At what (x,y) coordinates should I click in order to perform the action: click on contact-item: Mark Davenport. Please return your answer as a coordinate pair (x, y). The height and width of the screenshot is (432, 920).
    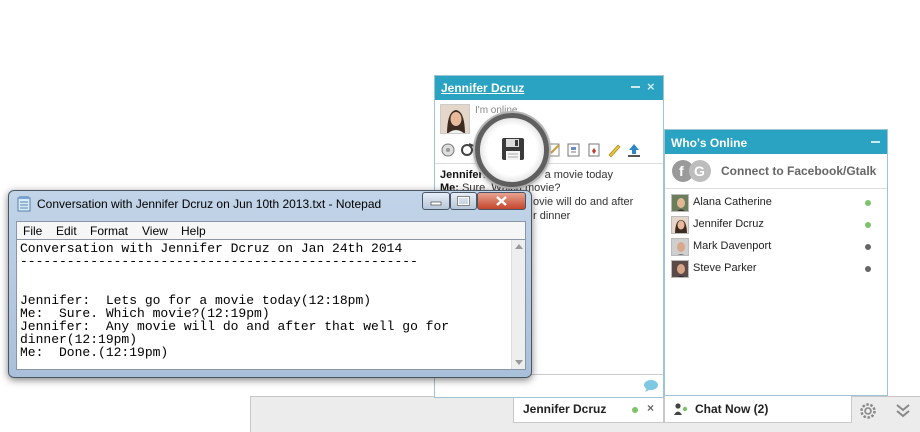
    Looking at the image, I should click on (776, 247).